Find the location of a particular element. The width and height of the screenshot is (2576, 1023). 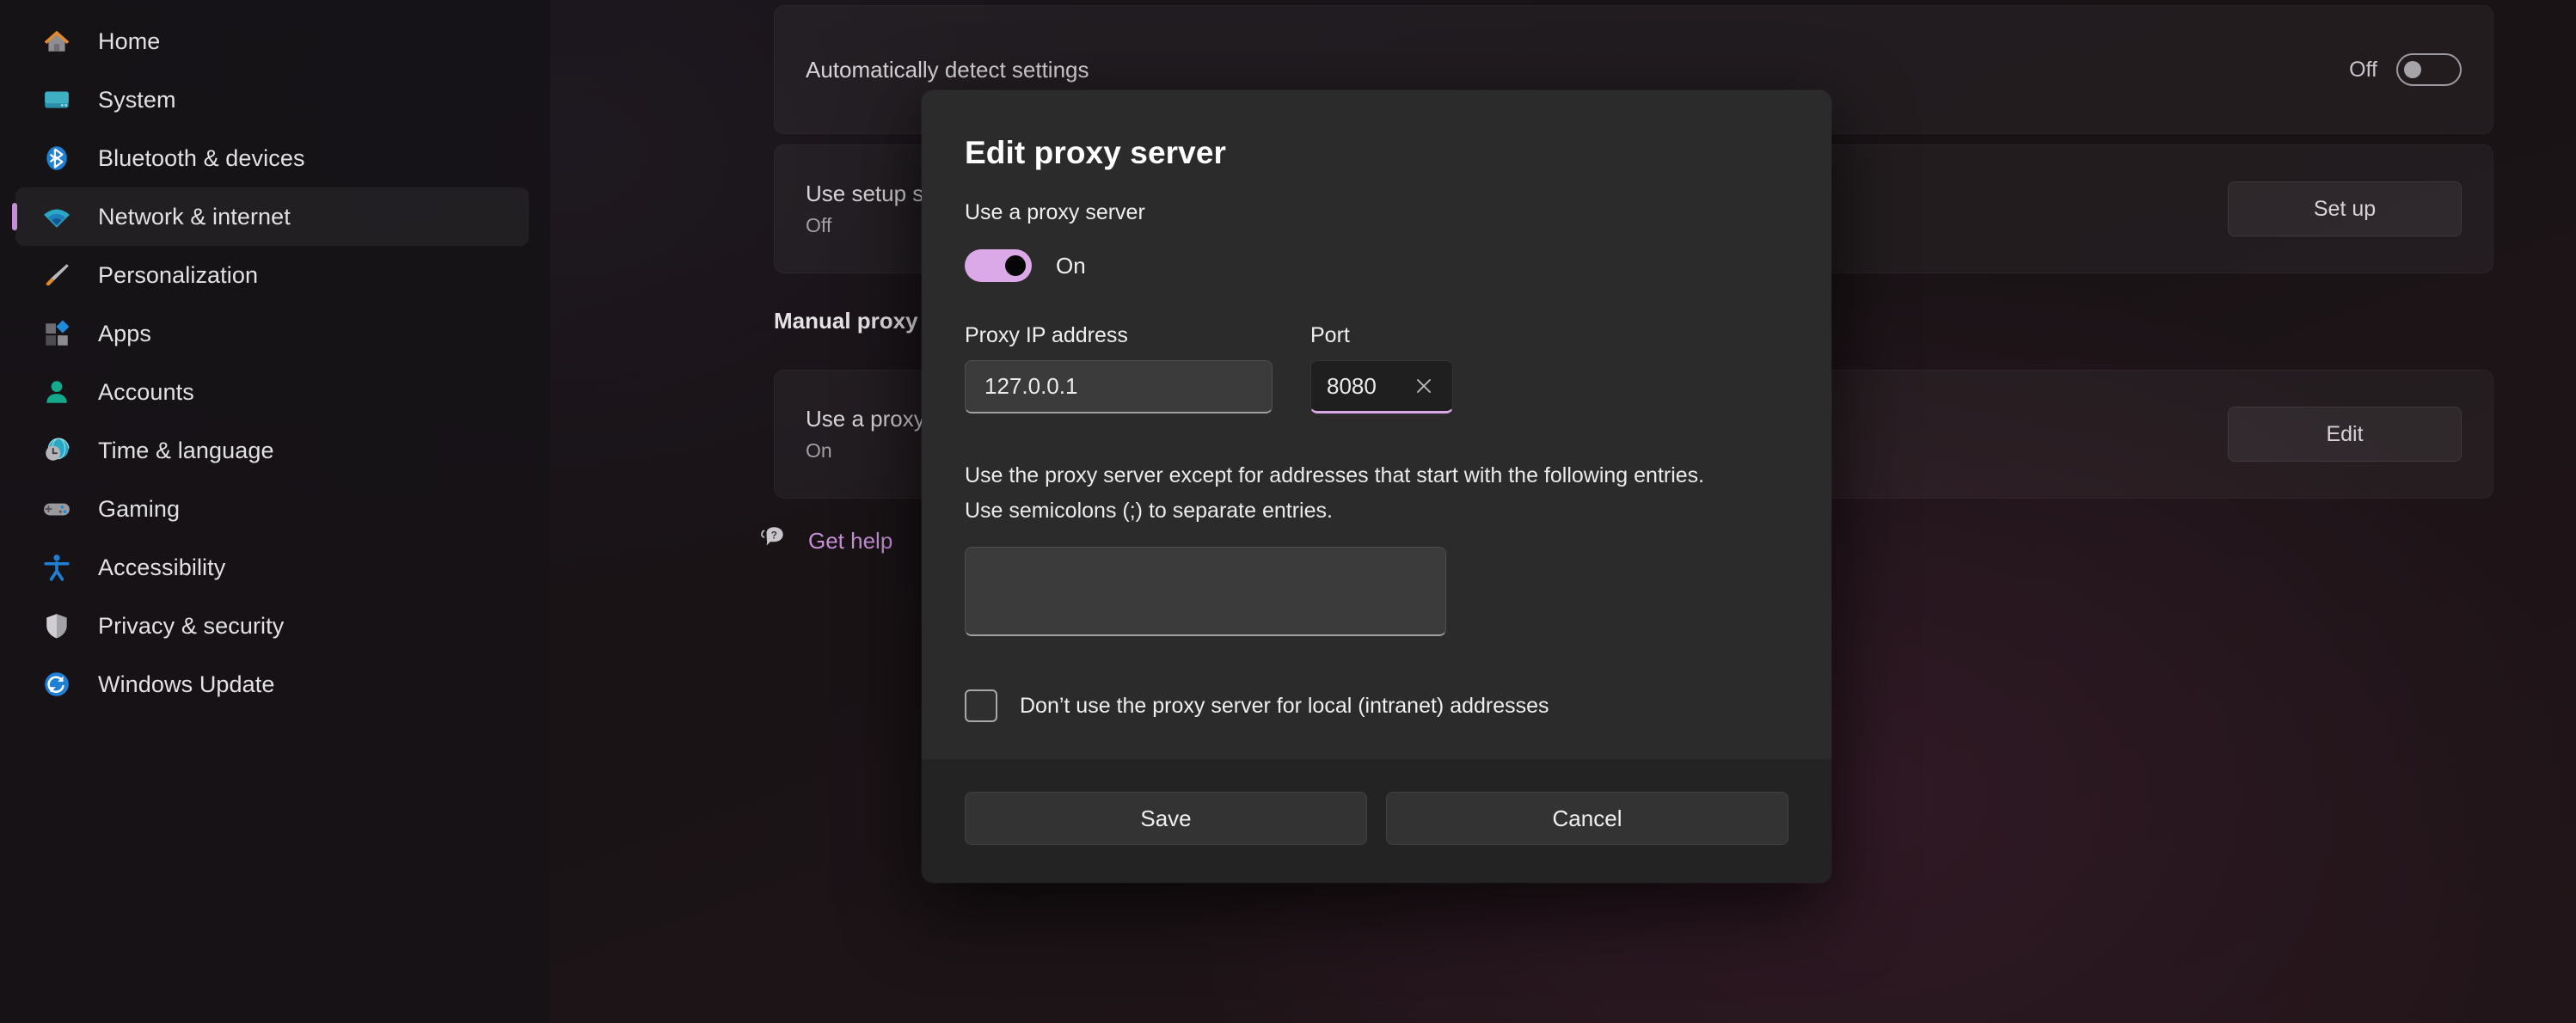

clock-globe-icon is located at coordinates (57, 451).